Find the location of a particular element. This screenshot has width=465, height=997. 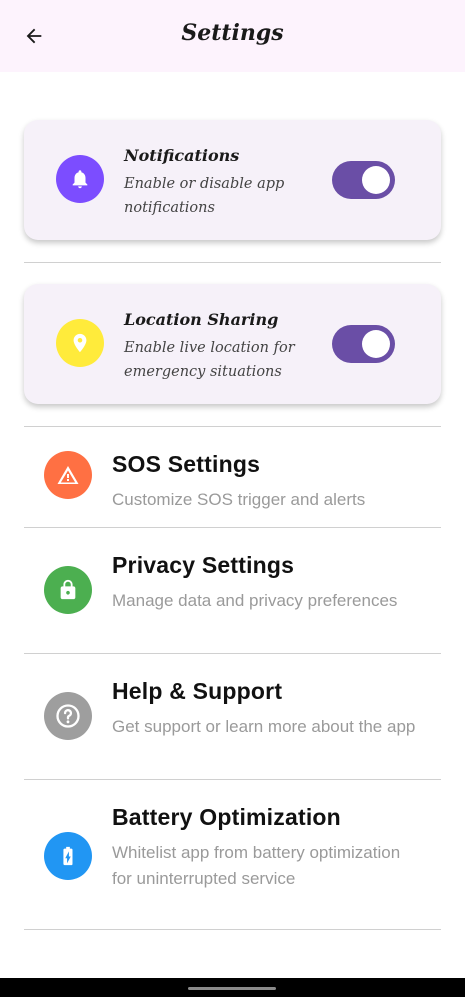

location-pin-icon is located at coordinates (80, 343).